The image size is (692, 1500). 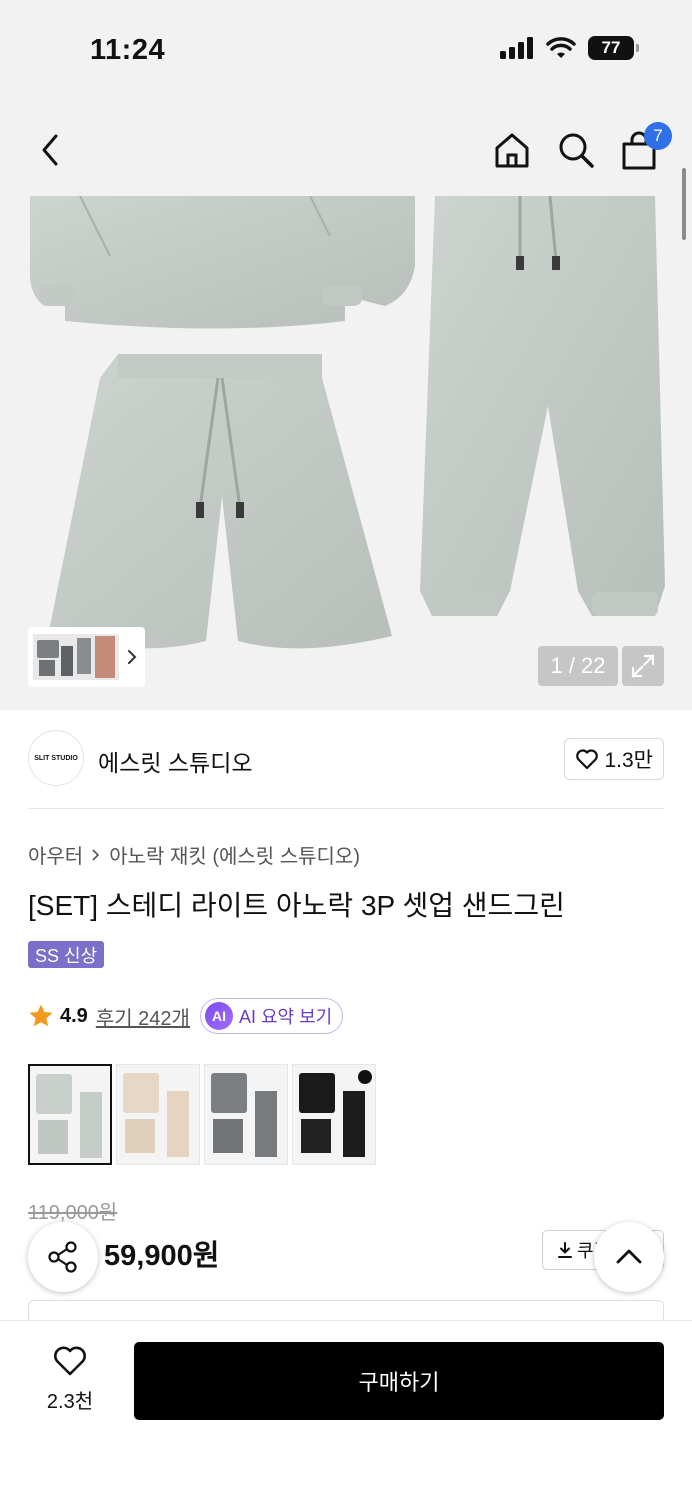 I want to click on new-season-tag: SS 신상, so click(x=66, y=954).